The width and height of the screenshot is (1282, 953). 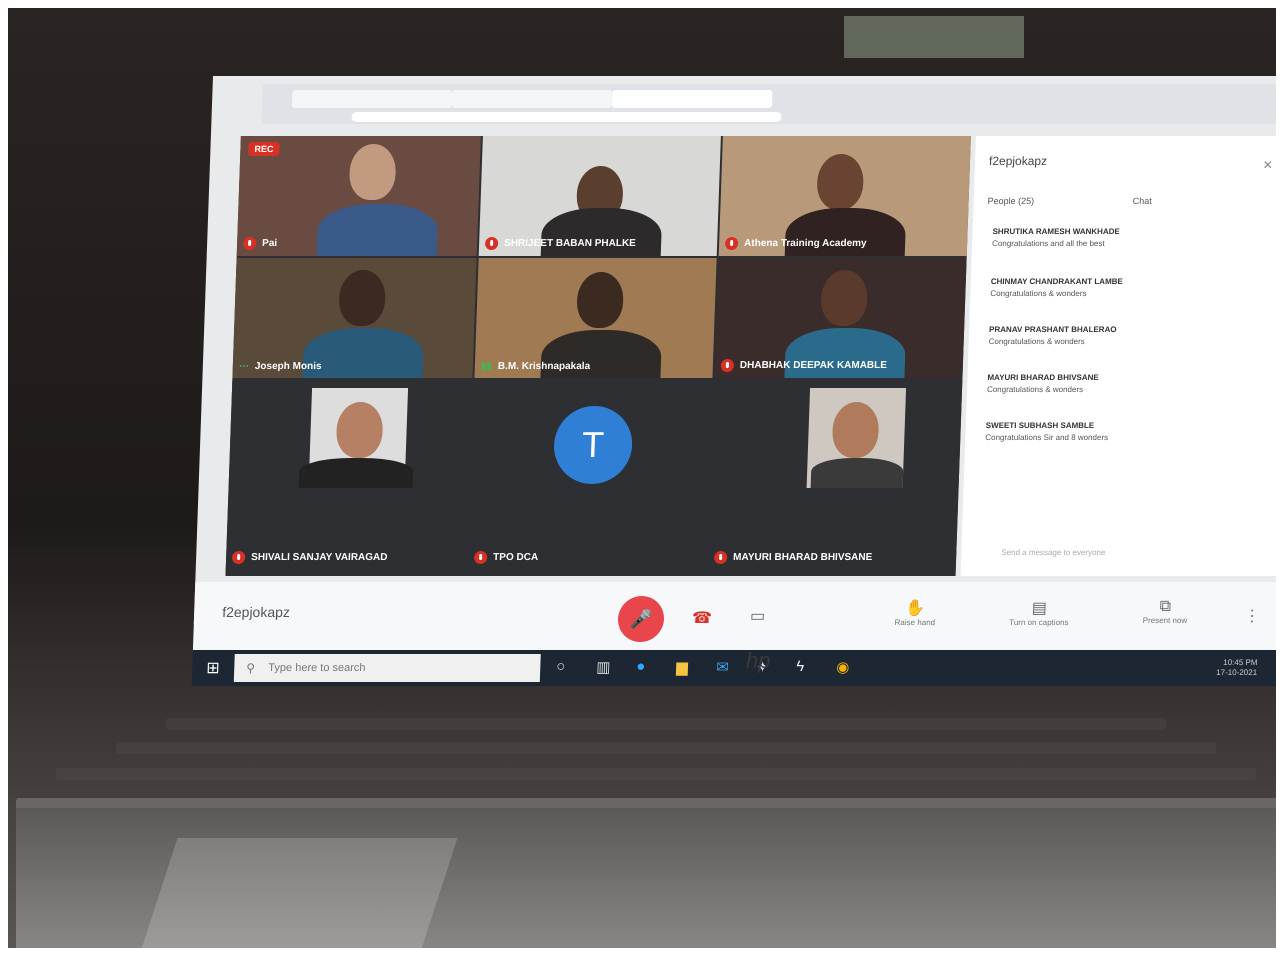 I want to click on speaking-icon: ⋯, so click(x=244, y=366).